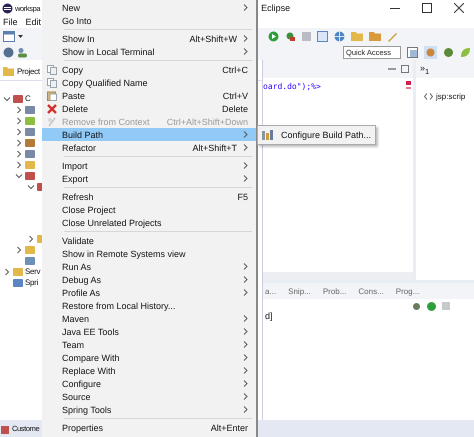  What do you see at coordinates (149, 357) in the screenshot?
I see `menu-item: Compare With` at bounding box center [149, 357].